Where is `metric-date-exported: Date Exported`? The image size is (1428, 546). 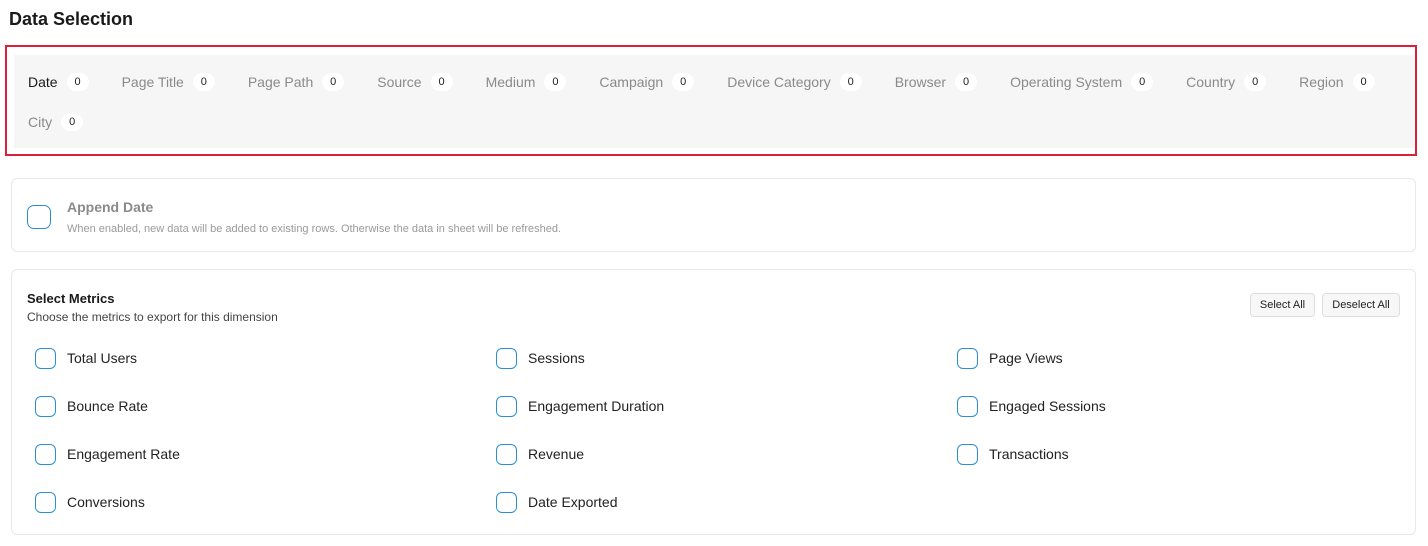 metric-date-exported: Date Exported is located at coordinates (726, 502).